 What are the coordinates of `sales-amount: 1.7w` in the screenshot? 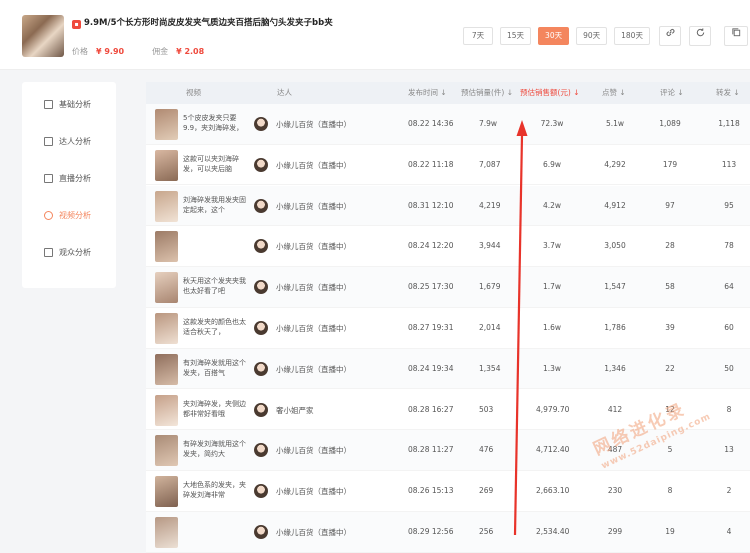 It's located at (552, 287).